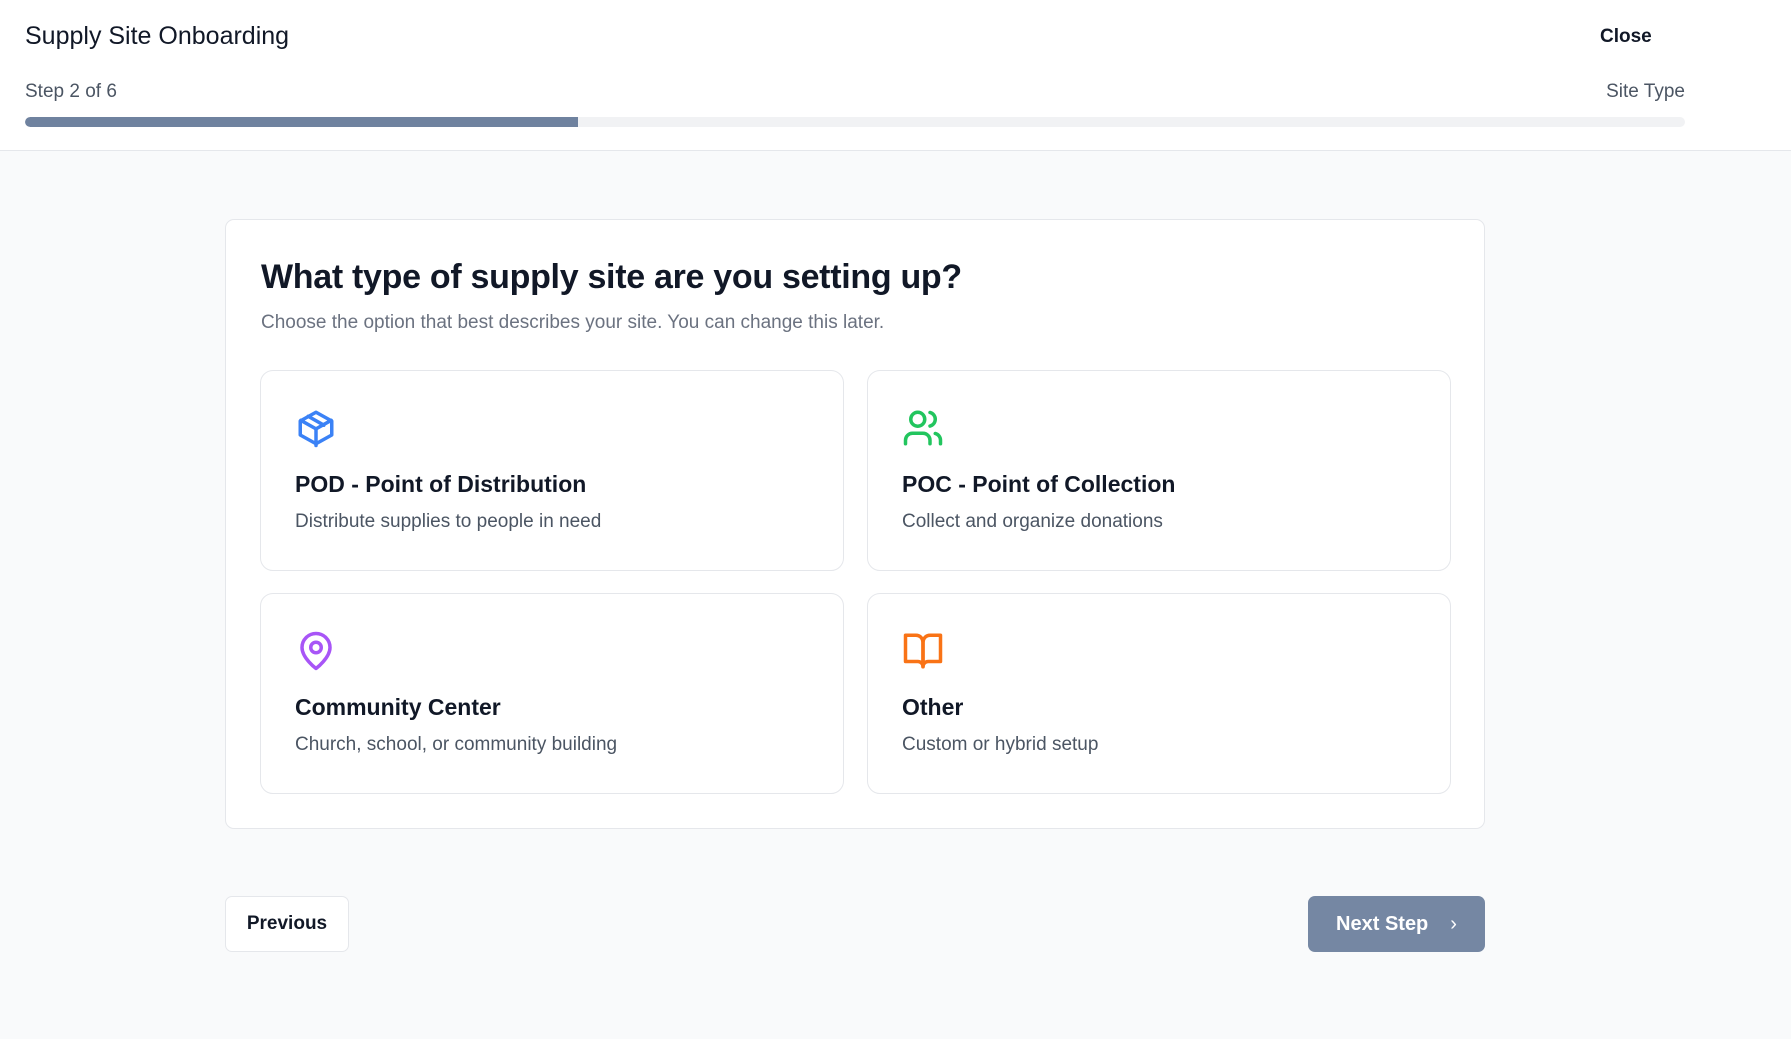 The height and width of the screenshot is (1039, 1791). I want to click on package-icon, so click(316, 429).